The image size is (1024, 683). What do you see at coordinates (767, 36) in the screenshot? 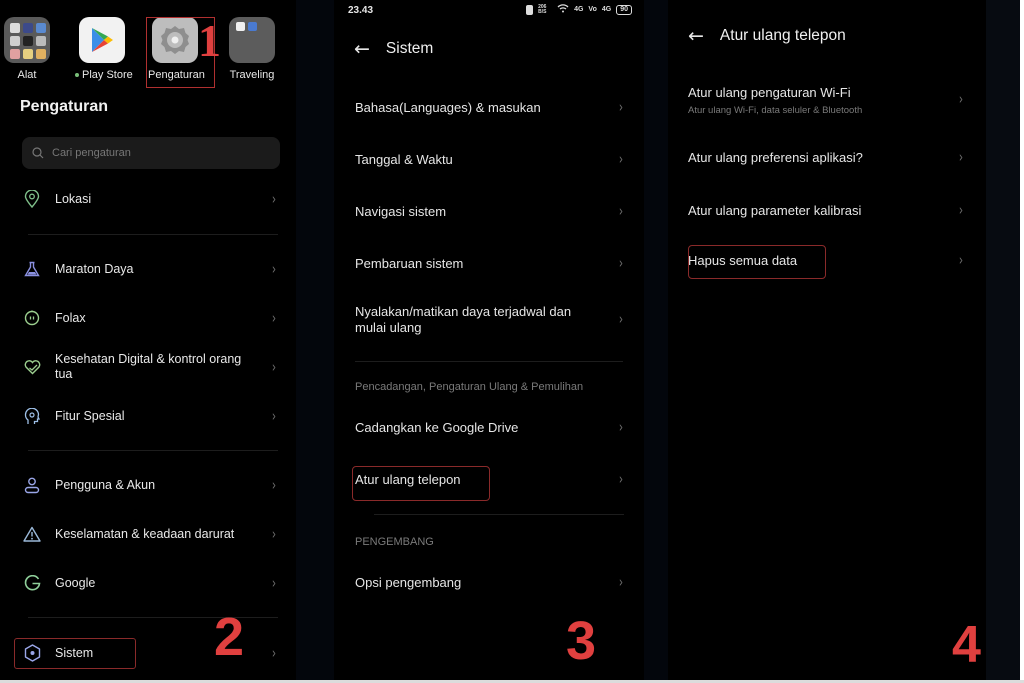
I see `header: ← Atur ulang telepon` at bounding box center [767, 36].